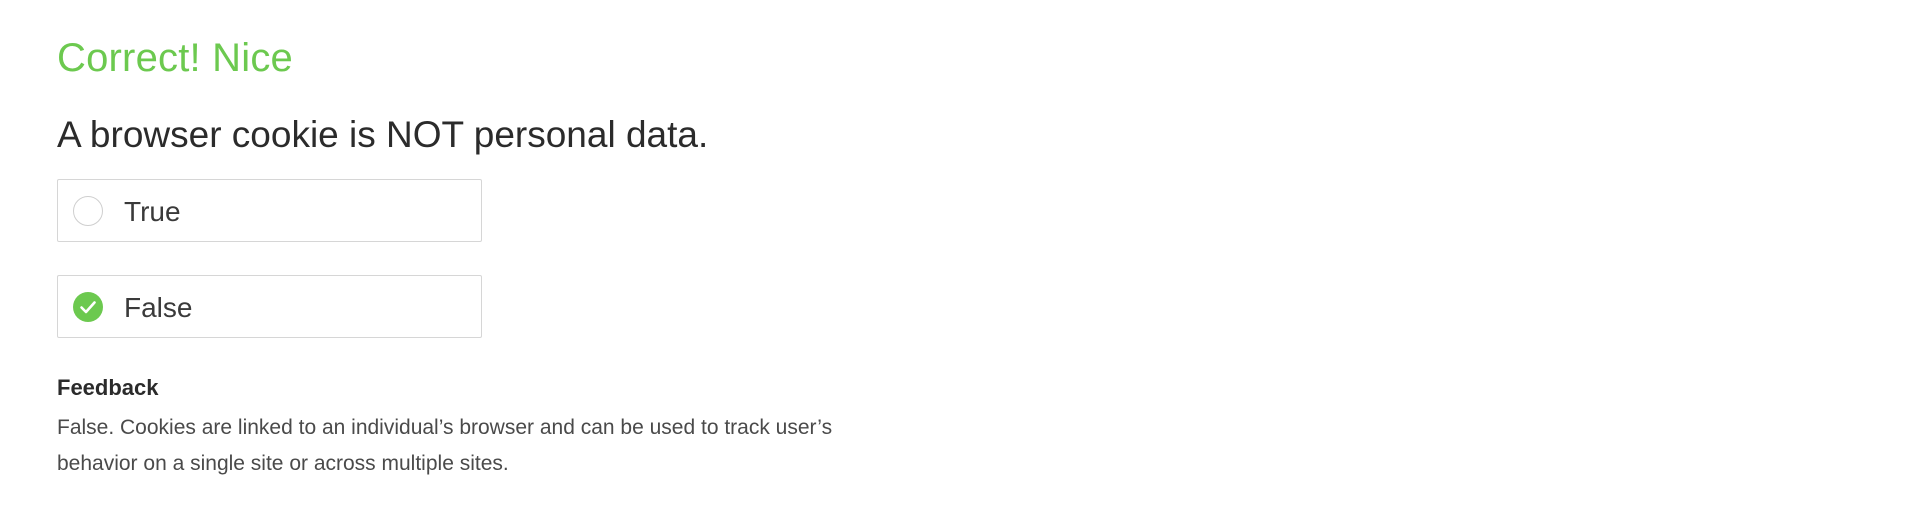 Image resolution: width=1920 pixels, height=509 pixels. Describe the element at coordinates (175, 58) in the screenshot. I see `result-heading: Correct! Nice` at that location.